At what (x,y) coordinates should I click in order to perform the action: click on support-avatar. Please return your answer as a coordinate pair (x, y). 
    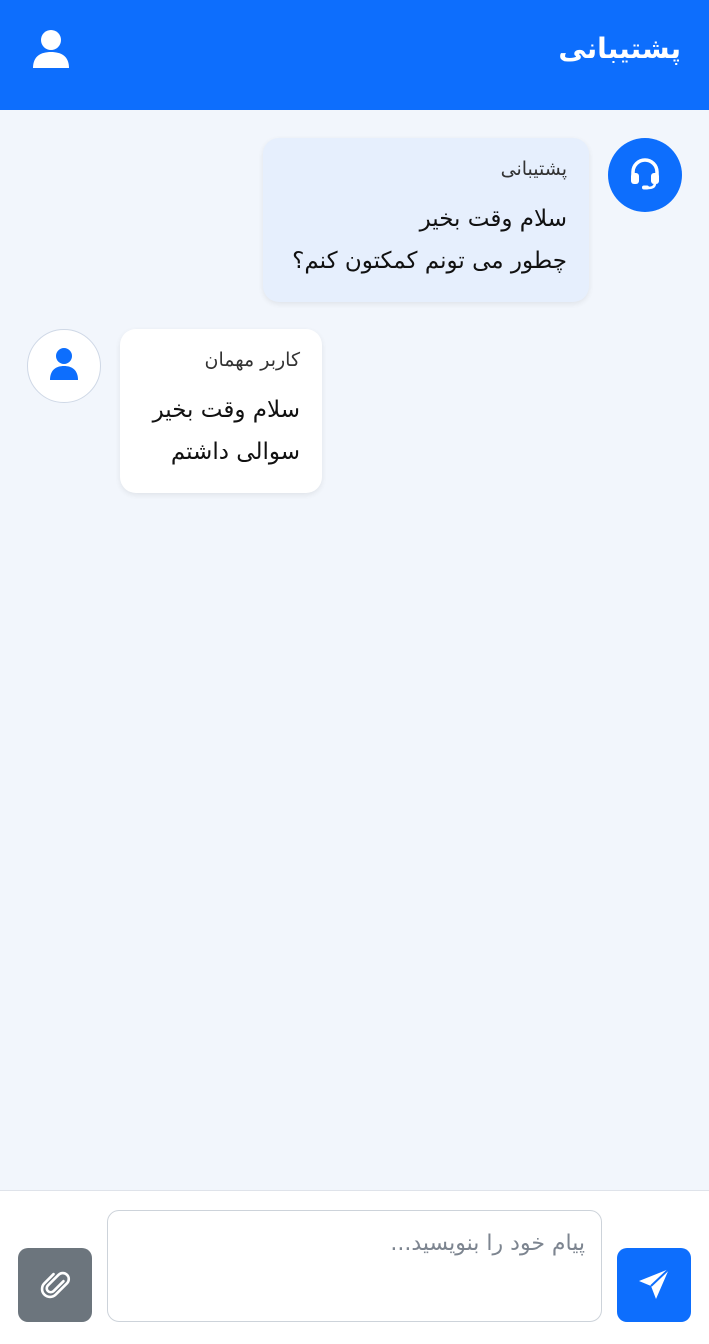
    Looking at the image, I should click on (645, 175).